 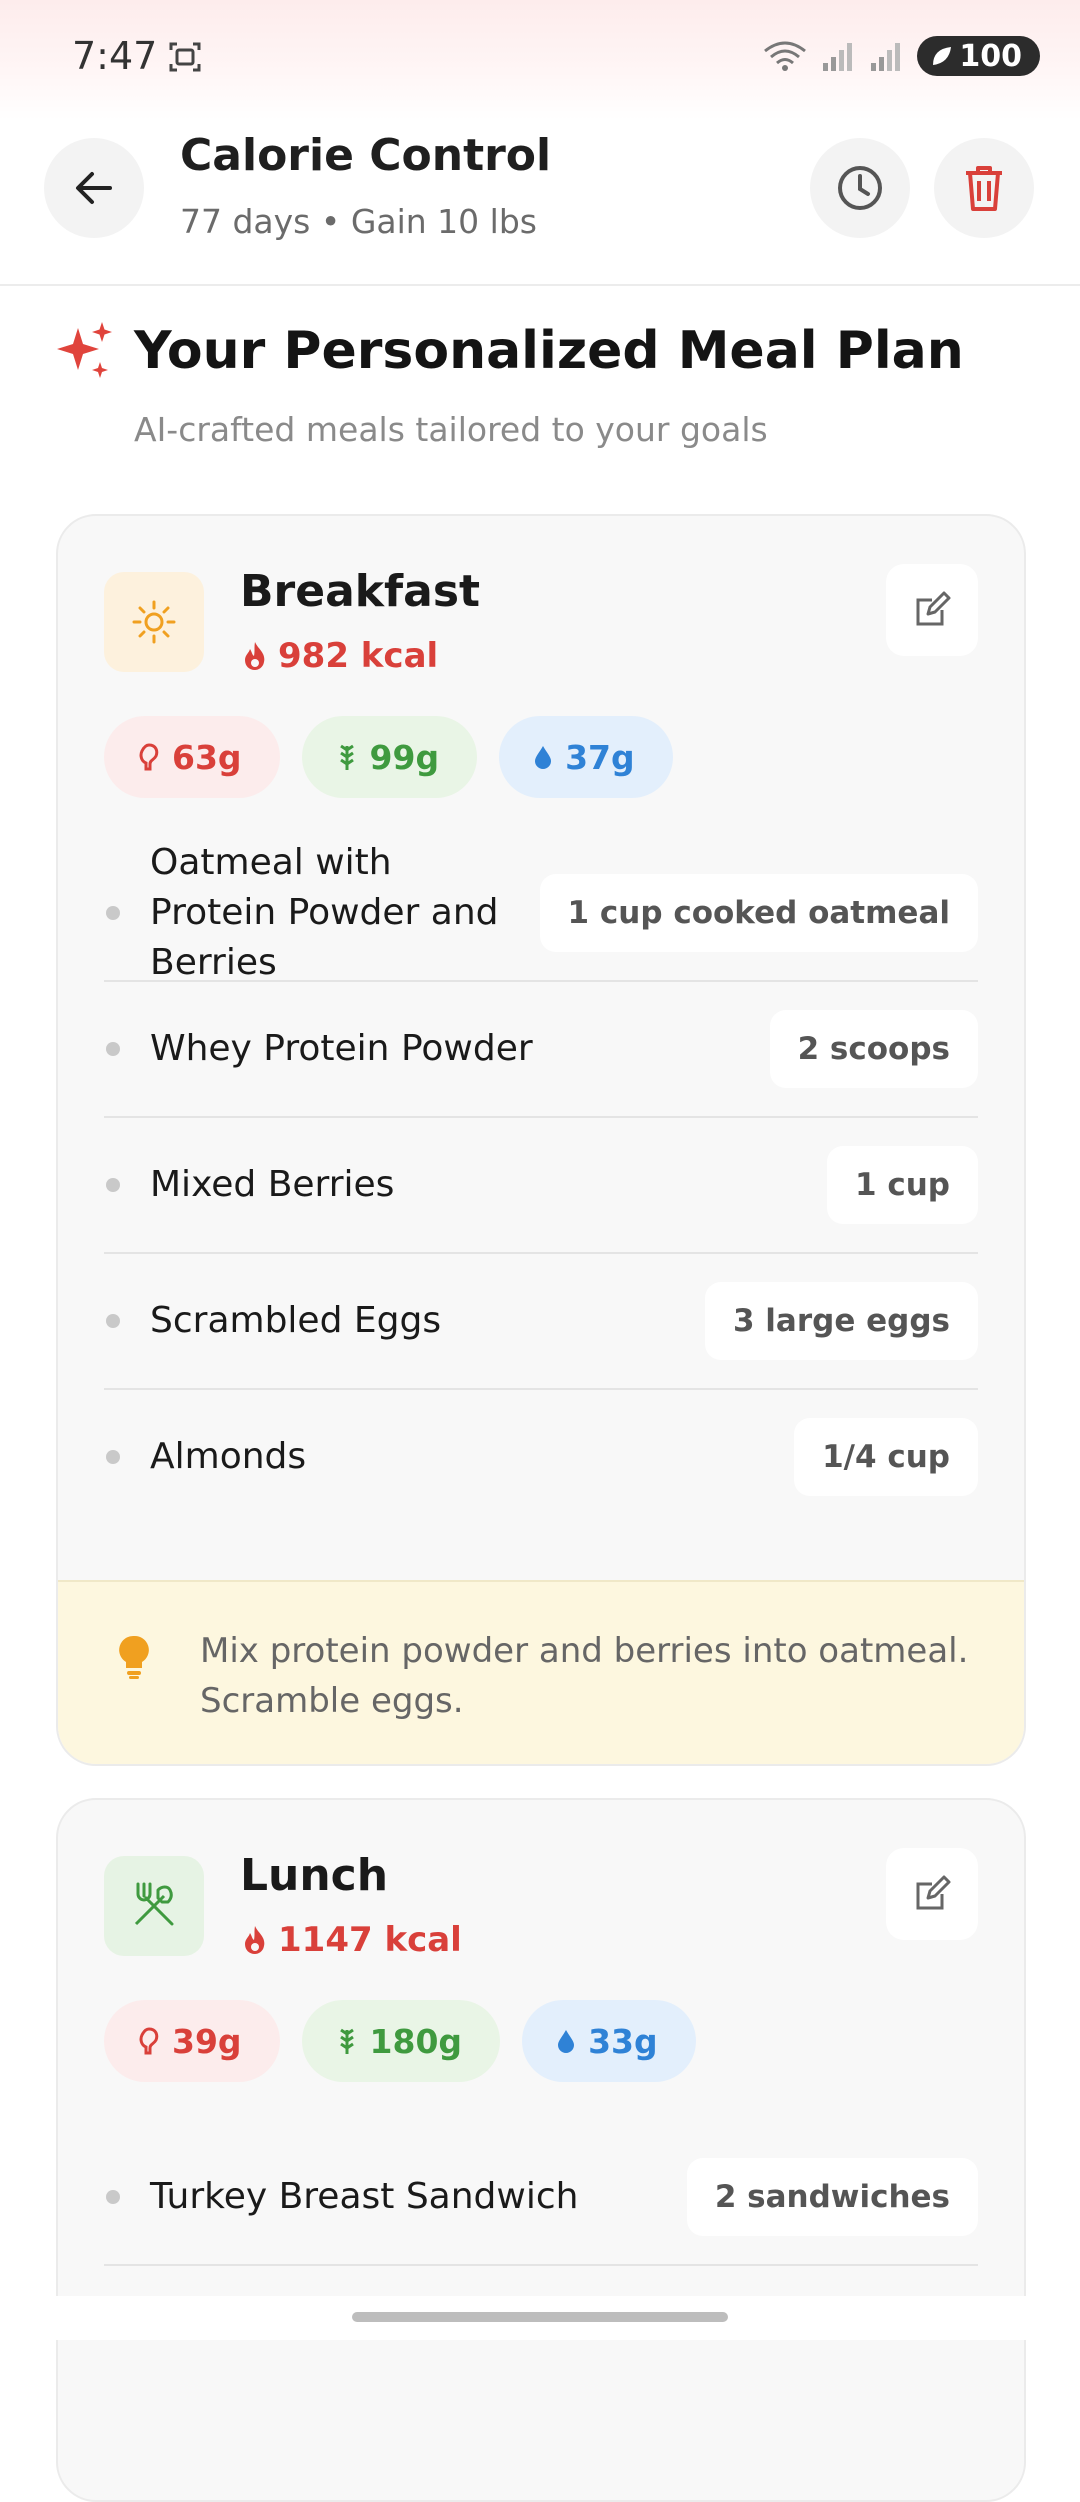 What do you see at coordinates (358, 221) in the screenshot?
I see `page-subtitle: 77 days • Gain 10 lbs` at bounding box center [358, 221].